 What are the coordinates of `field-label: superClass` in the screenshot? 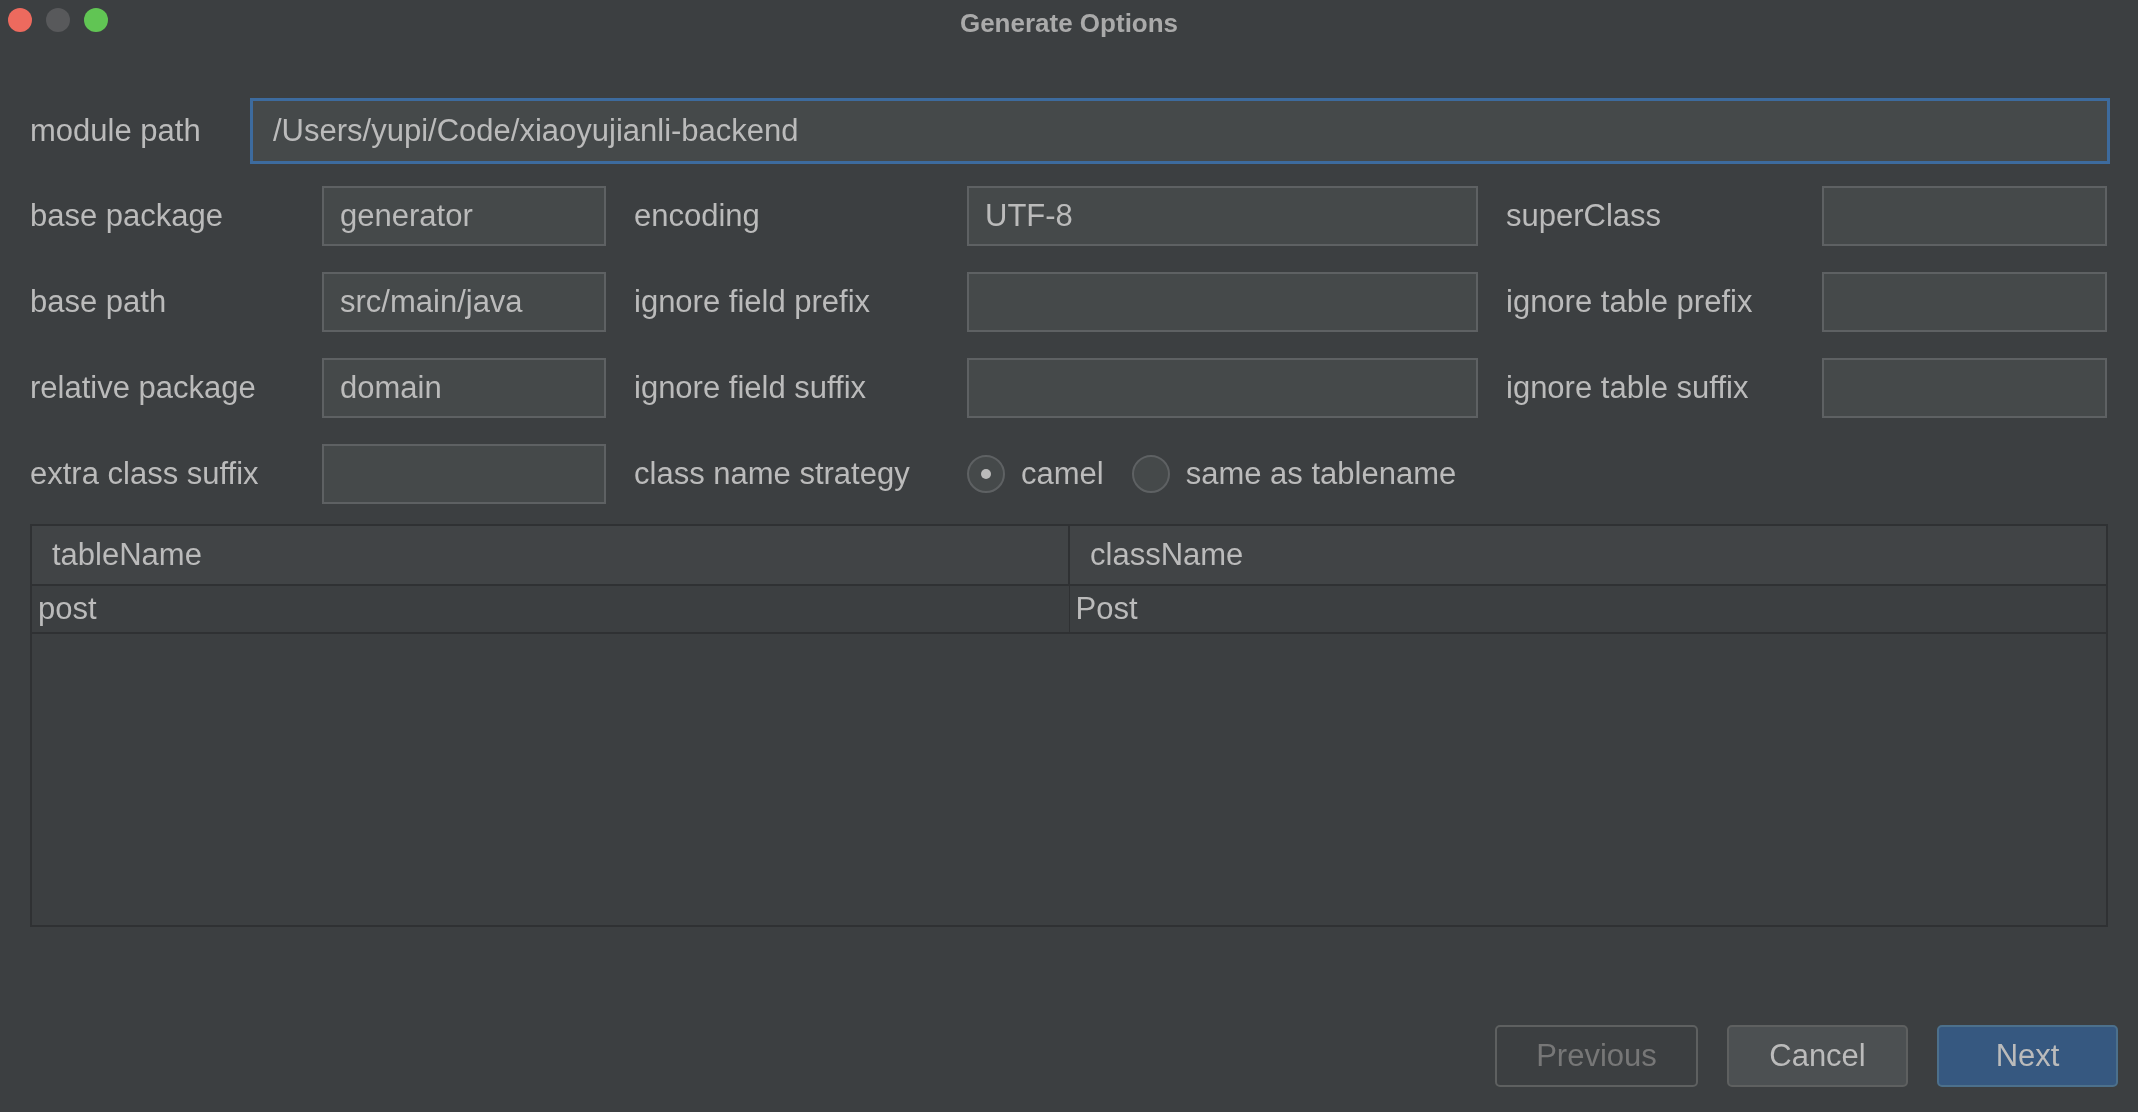 It's located at (1584, 215).